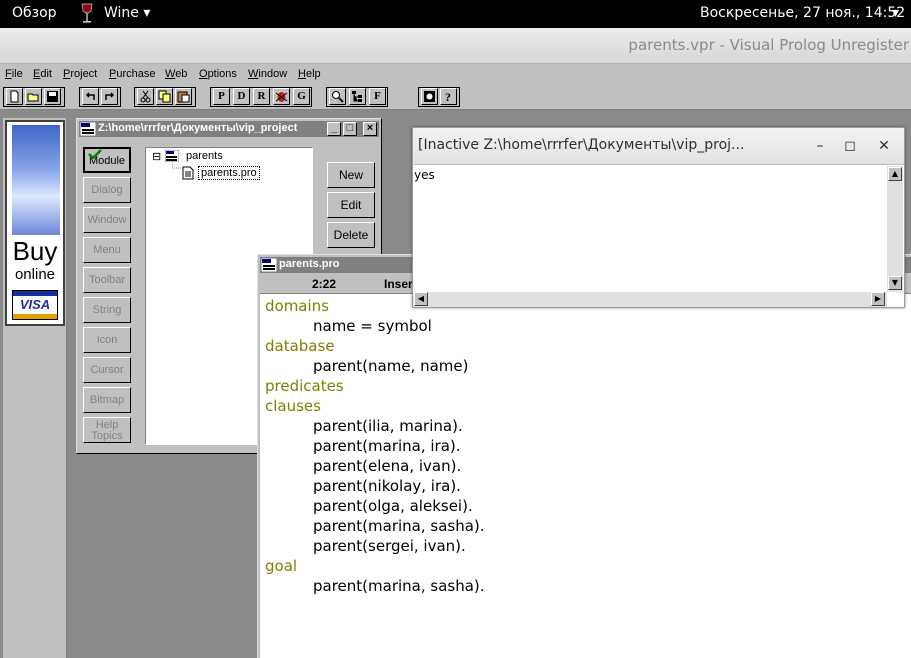  What do you see at coordinates (387, 466) in the screenshot?
I see `code-line: parent(elena, ivan).` at bounding box center [387, 466].